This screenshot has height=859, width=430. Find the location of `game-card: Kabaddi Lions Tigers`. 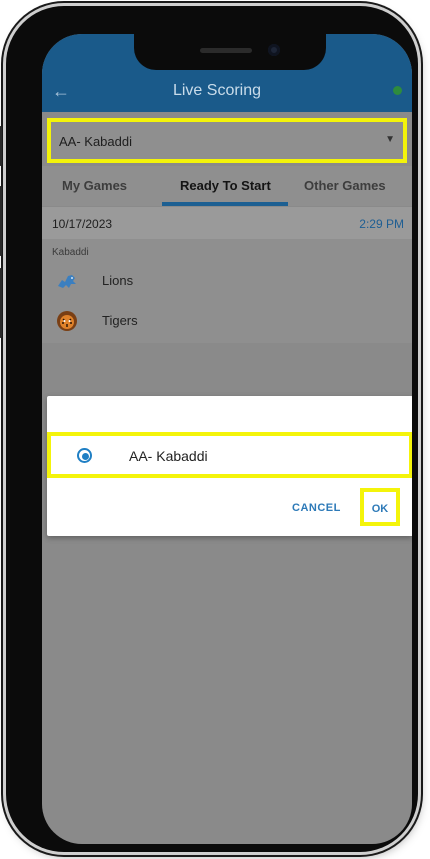

game-card: Kabaddi Lions Tigers is located at coordinates (227, 291).